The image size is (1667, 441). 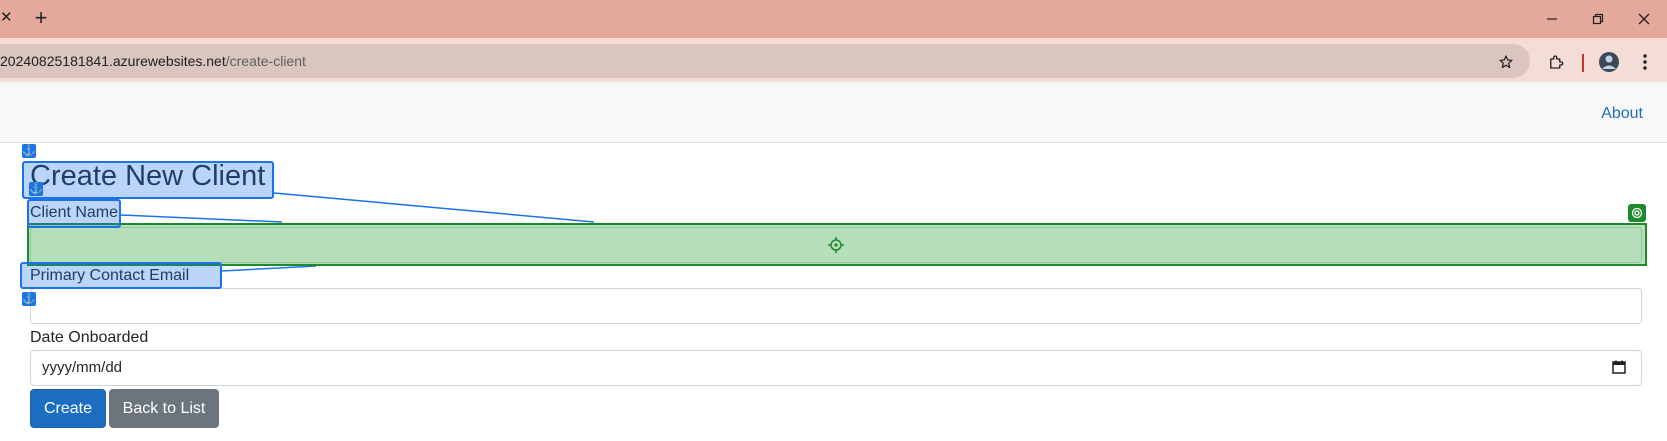 I want to click on crosshair-icon, so click(x=836, y=245).